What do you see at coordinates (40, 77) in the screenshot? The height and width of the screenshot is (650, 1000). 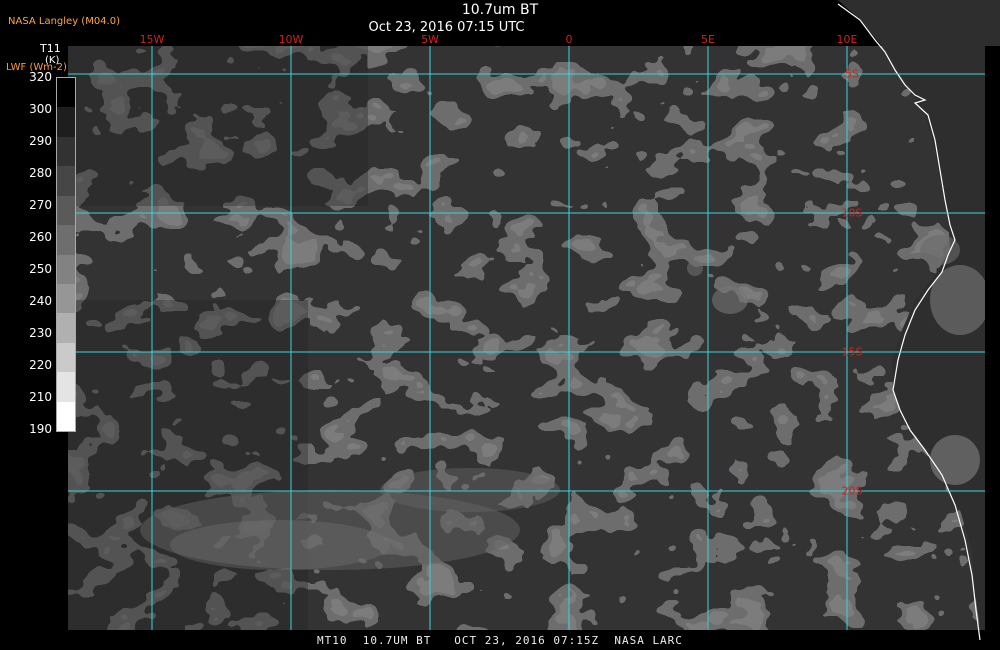 I see `legend-tick-label: 320` at bounding box center [40, 77].